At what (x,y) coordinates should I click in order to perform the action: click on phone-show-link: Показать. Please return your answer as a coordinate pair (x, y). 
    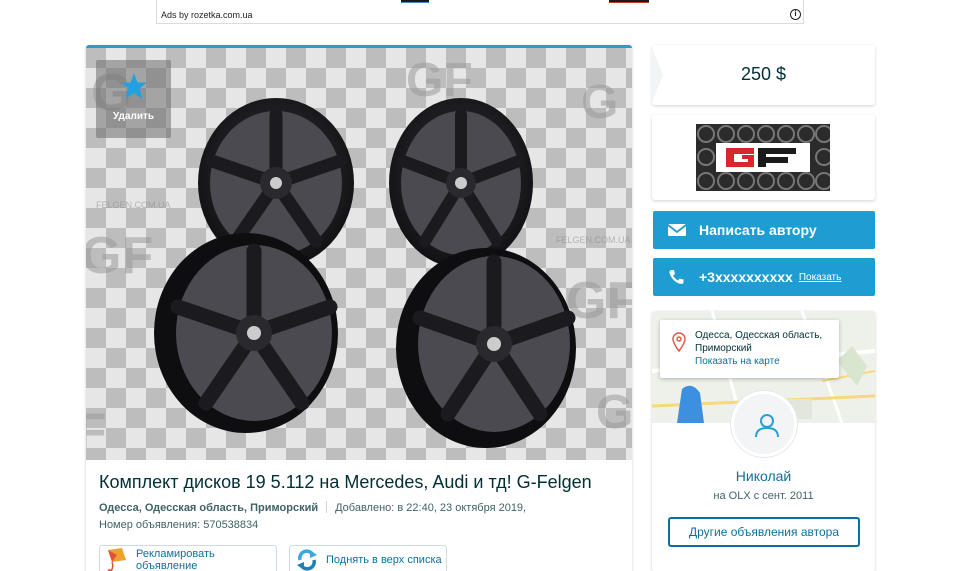
    Looking at the image, I should click on (820, 277).